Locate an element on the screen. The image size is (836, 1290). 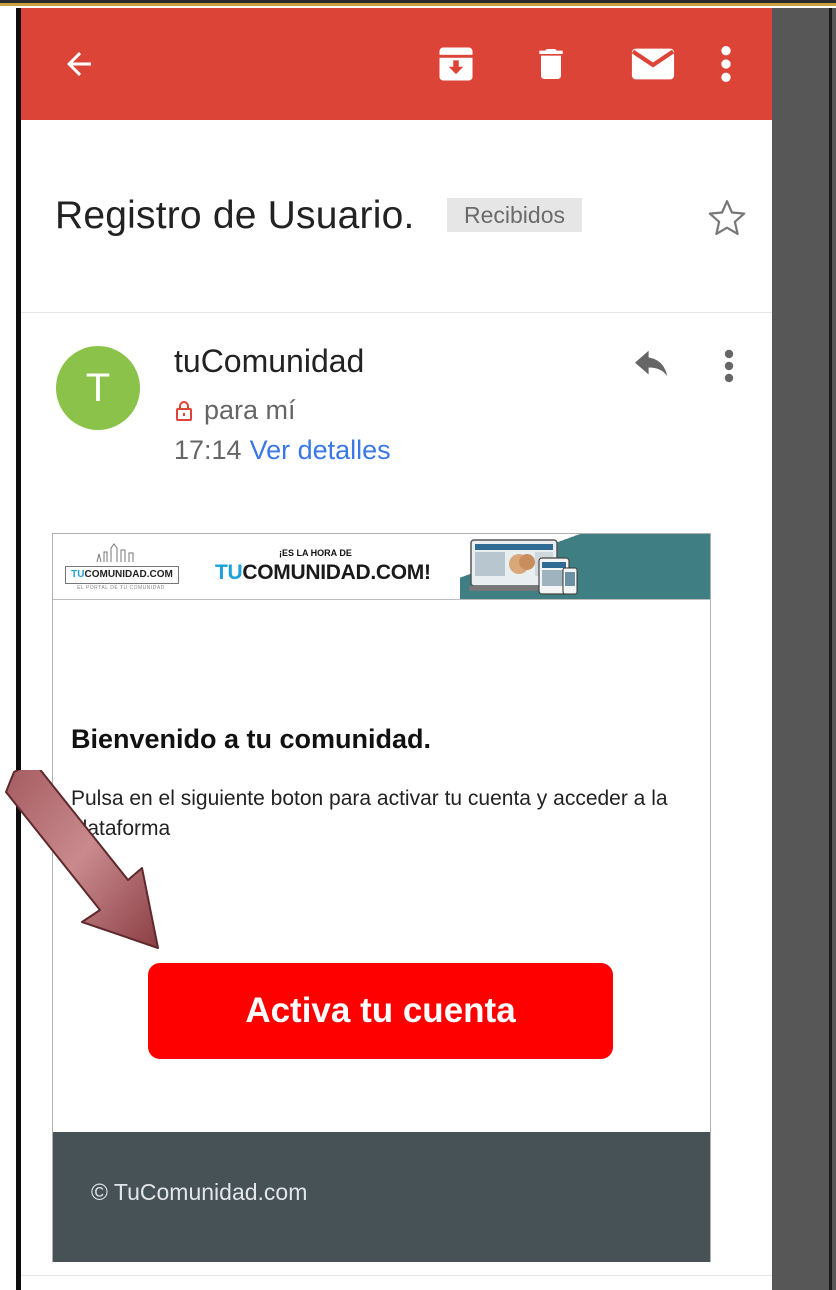
activate-account-button: Activa tu cuenta is located at coordinates (380, 1011).